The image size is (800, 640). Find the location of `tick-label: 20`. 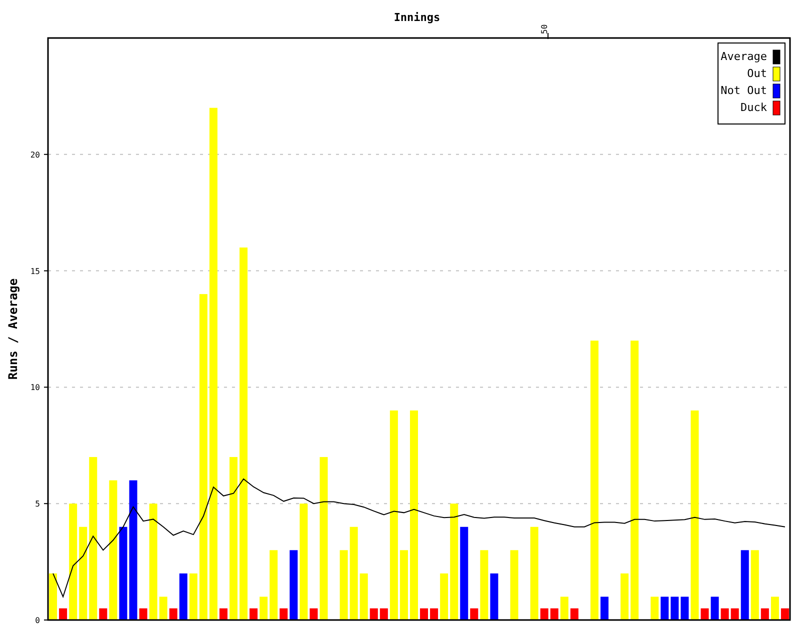

tick-label: 20 is located at coordinates (35, 155).